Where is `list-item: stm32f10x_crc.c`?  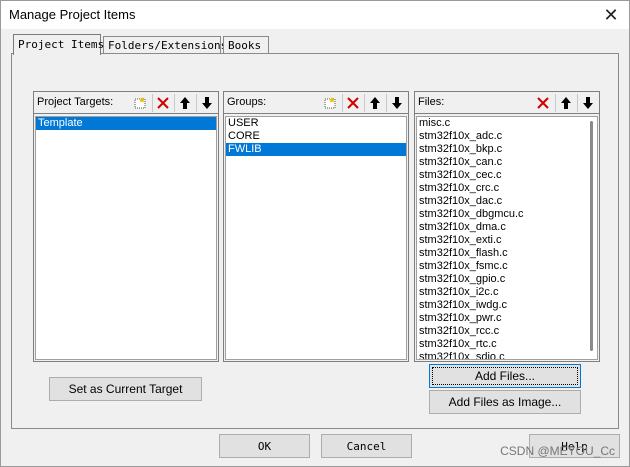
list-item: stm32f10x_crc.c is located at coordinates (507, 188).